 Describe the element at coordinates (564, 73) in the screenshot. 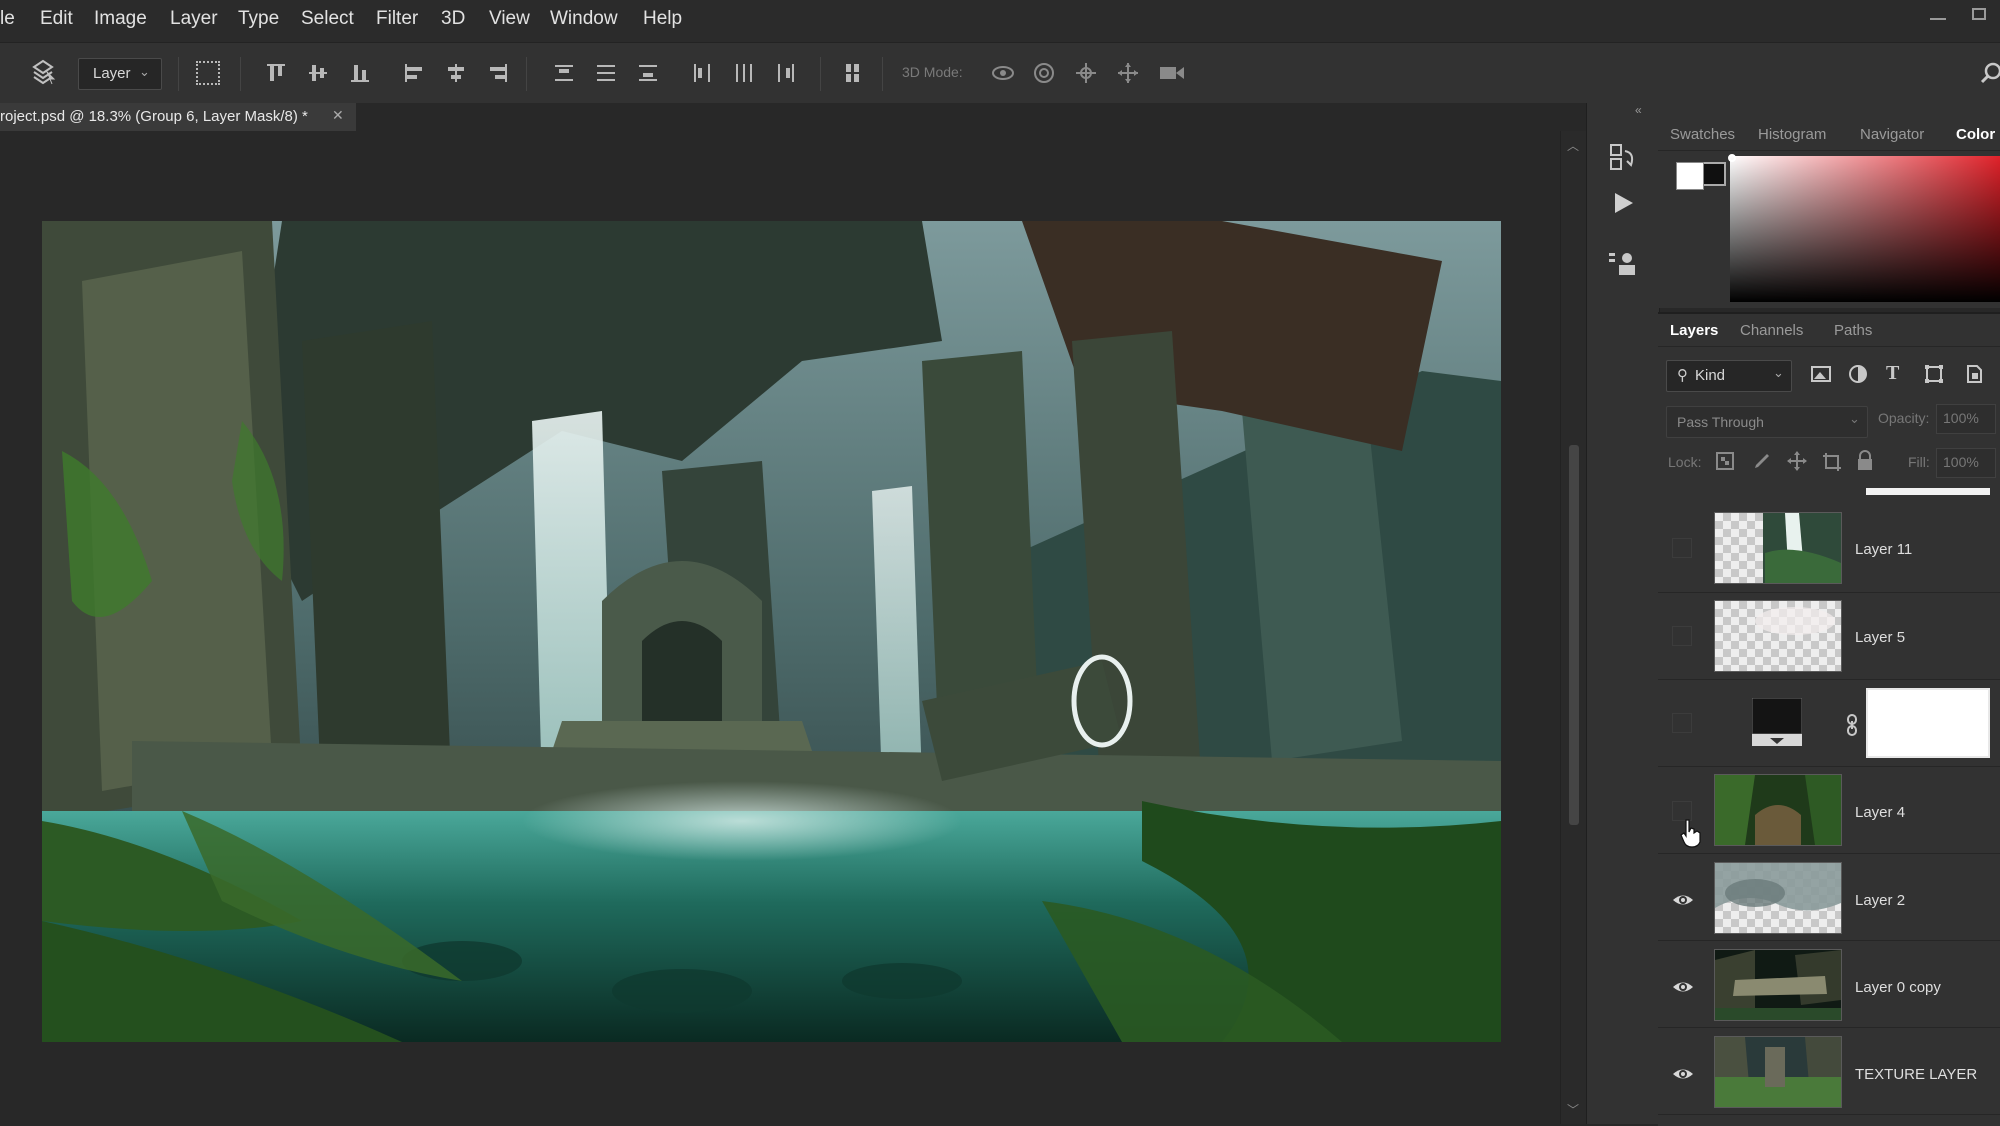

I see `distribute-top-icon` at that location.